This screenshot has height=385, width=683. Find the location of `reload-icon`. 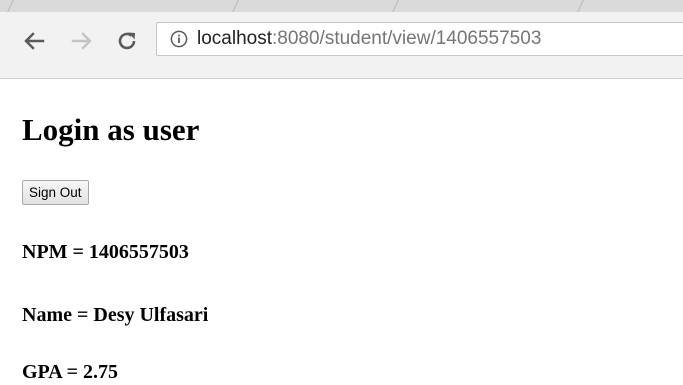

reload-icon is located at coordinates (127, 41).